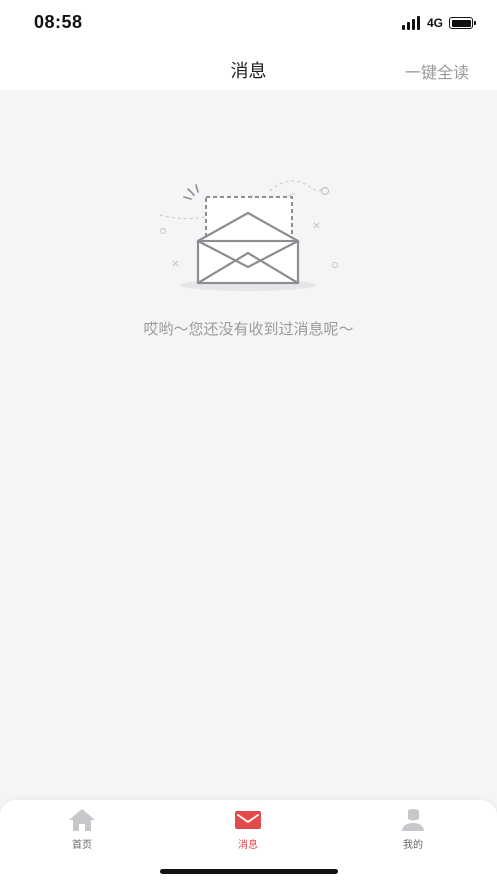  What do you see at coordinates (248, 845) in the screenshot?
I see `tab-messages-label: 消息` at bounding box center [248, 845].